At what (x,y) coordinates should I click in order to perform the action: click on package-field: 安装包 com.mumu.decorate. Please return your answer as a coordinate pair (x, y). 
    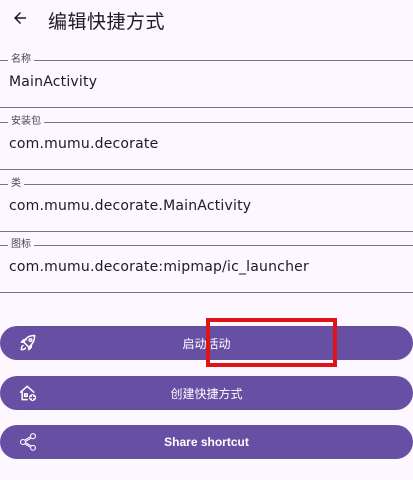
    Looking at the image, I should click on (206, 142).